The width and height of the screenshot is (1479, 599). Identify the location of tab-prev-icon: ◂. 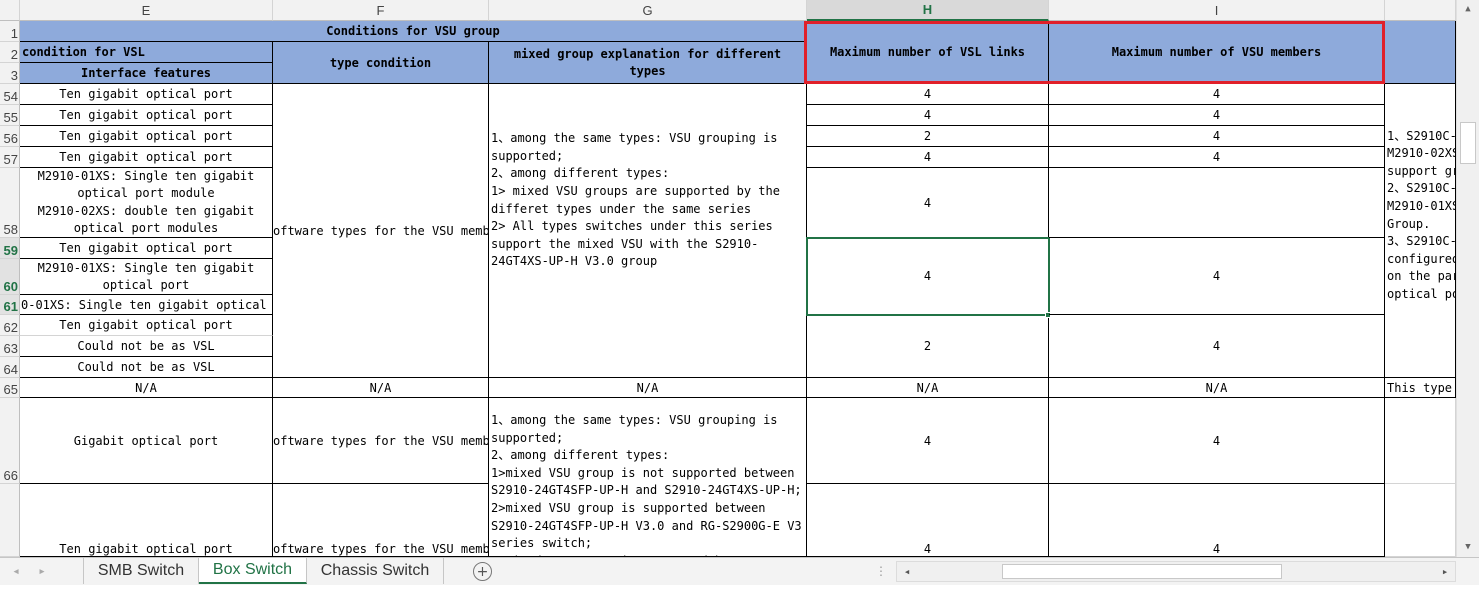
(16, 571).